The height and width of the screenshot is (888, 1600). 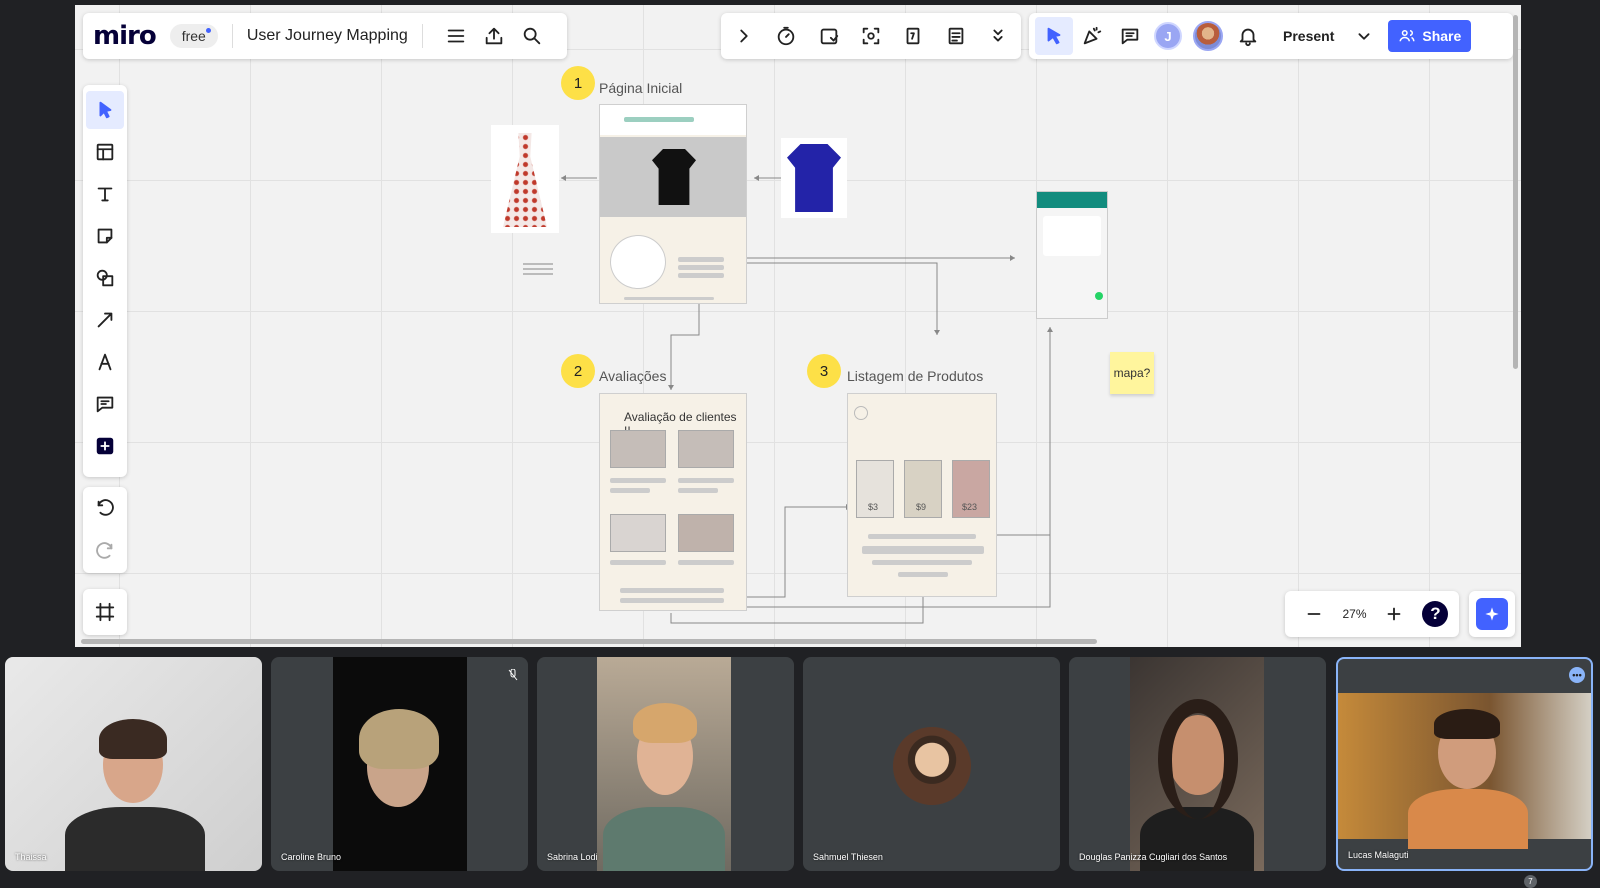 What do you see at coordinates (1072, 200) in the screenshot?
I see `chat-header` at bounding box center [1072, 200].